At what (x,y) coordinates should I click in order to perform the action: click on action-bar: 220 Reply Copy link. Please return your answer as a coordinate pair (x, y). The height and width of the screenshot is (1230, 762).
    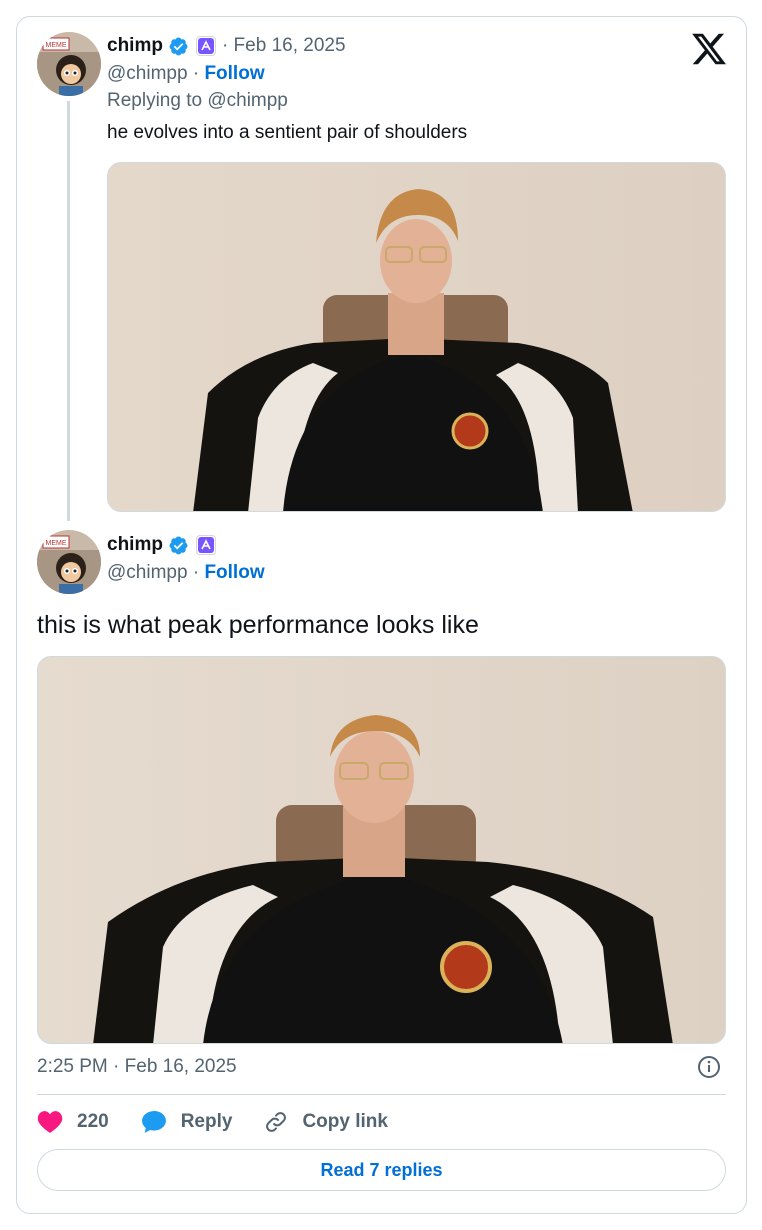
    Looking at the image, I should click on (228, 1122).